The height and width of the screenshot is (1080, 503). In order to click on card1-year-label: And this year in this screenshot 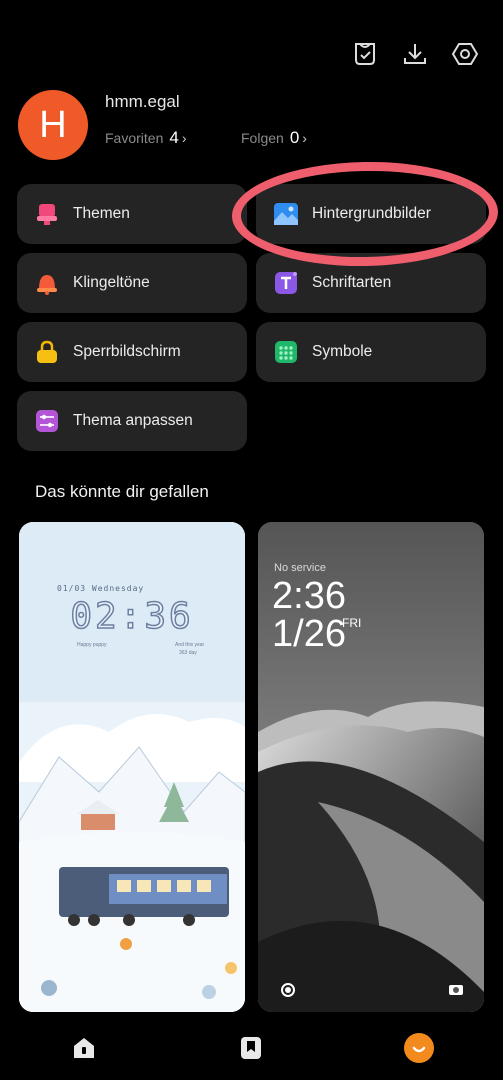, I will do `click(190, 645)`.